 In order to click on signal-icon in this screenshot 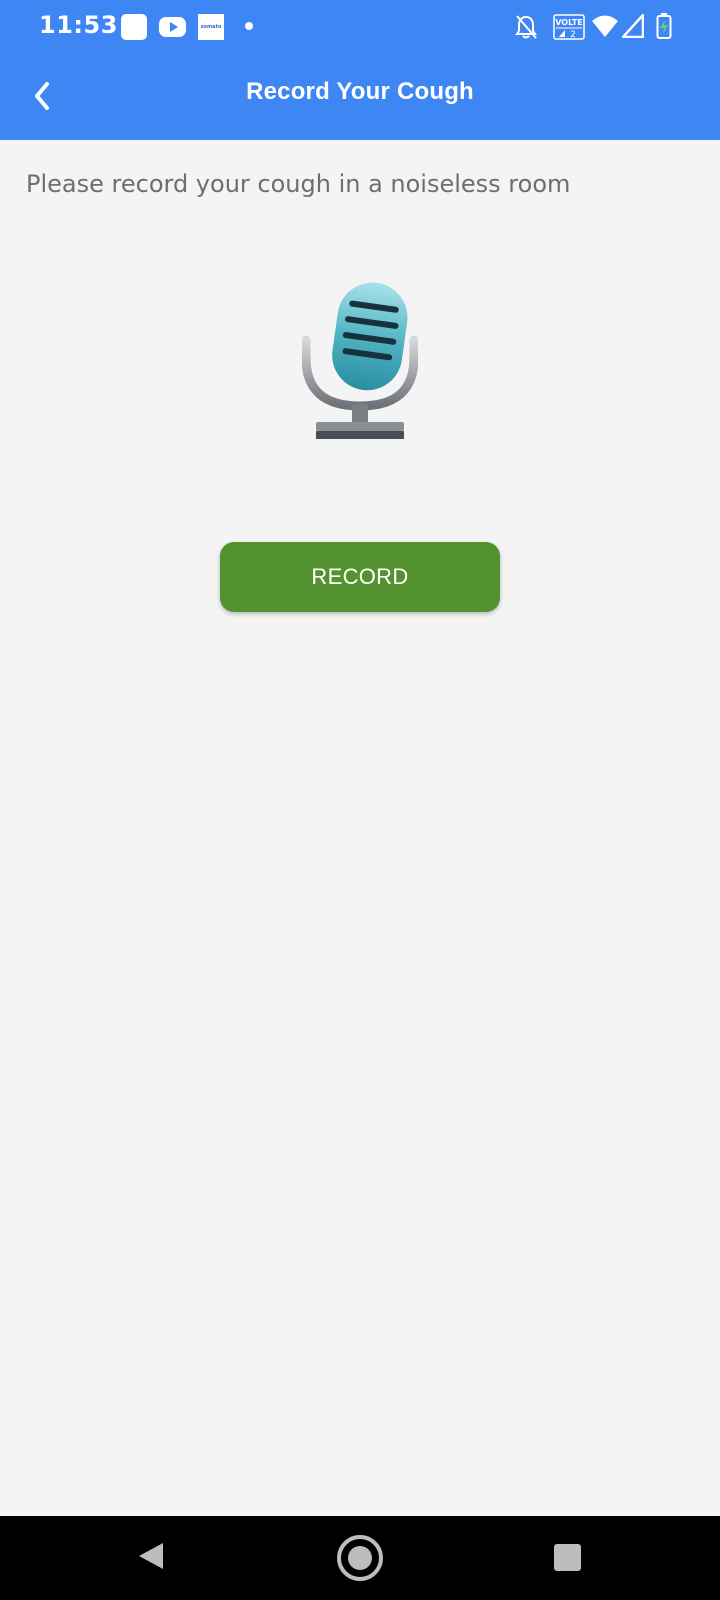, I will do `click(633, 26)`.